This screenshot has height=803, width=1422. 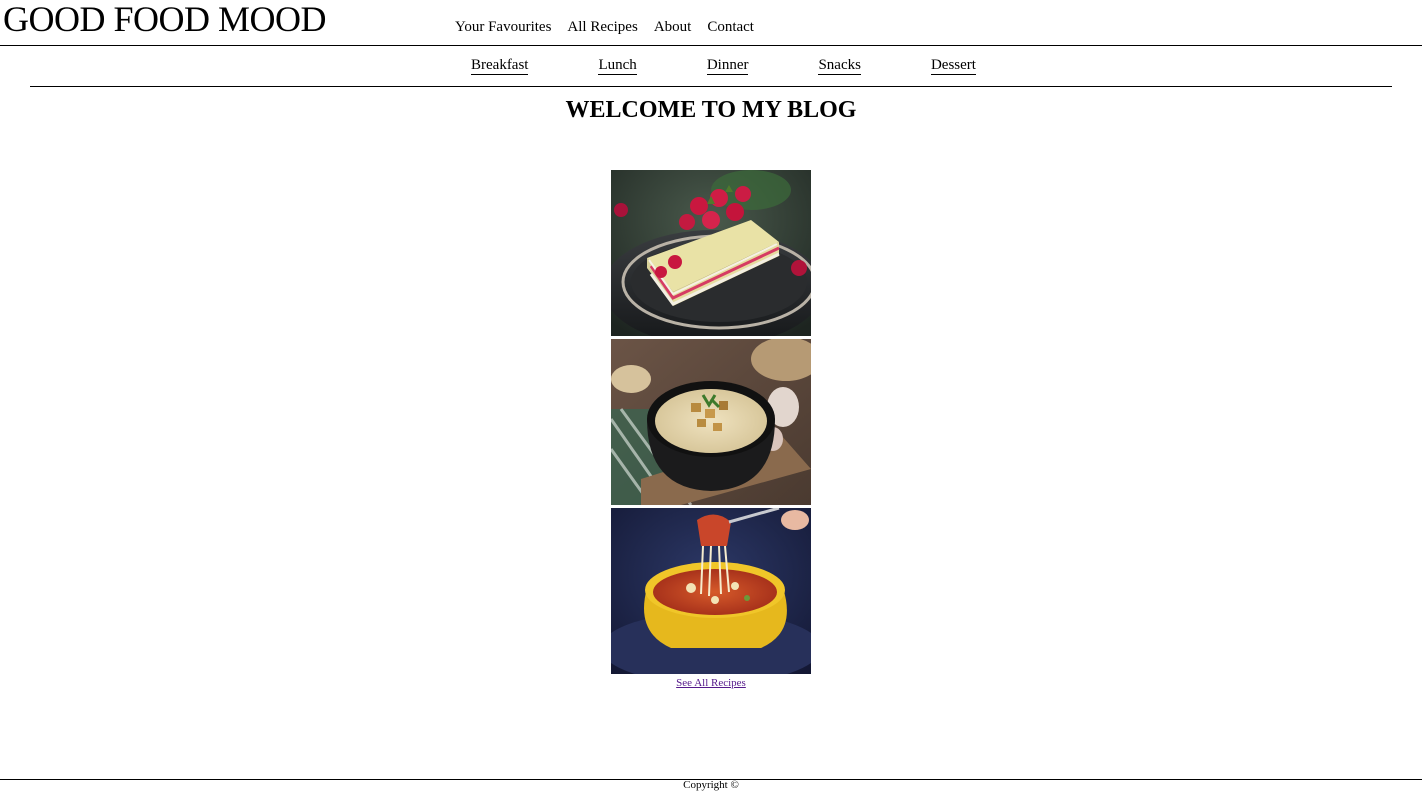 What do you see at coordinates (711, 591) in the screenshot?
I see `lasagna-photo` at bounding box center [711, 591].